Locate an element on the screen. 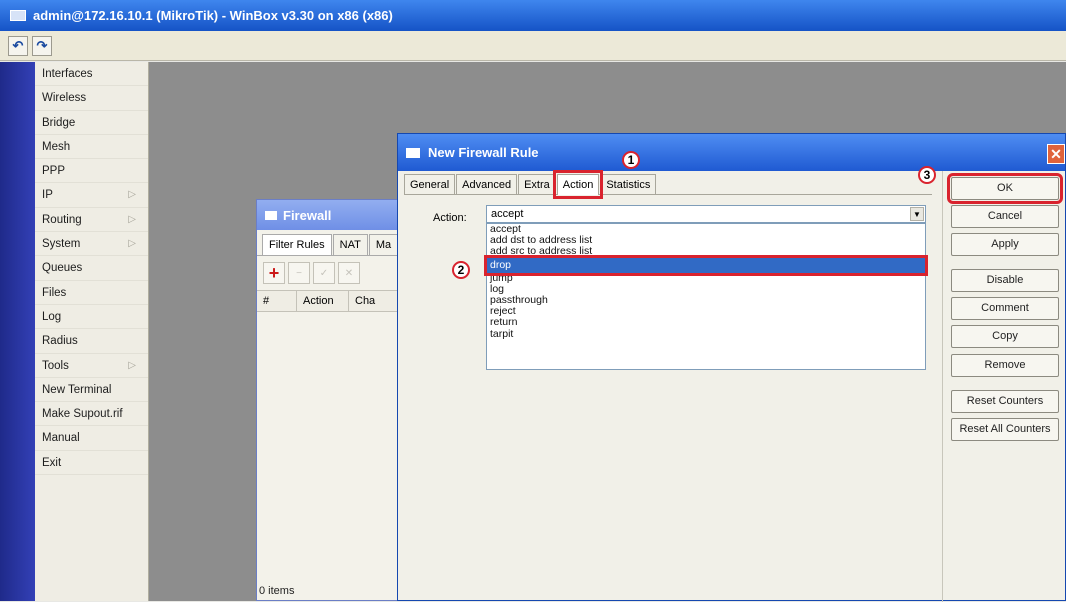 The image size is (1066, 602). dialog-title-bar: New Firewall Rule ✕ is located at coordinates (731, 152).